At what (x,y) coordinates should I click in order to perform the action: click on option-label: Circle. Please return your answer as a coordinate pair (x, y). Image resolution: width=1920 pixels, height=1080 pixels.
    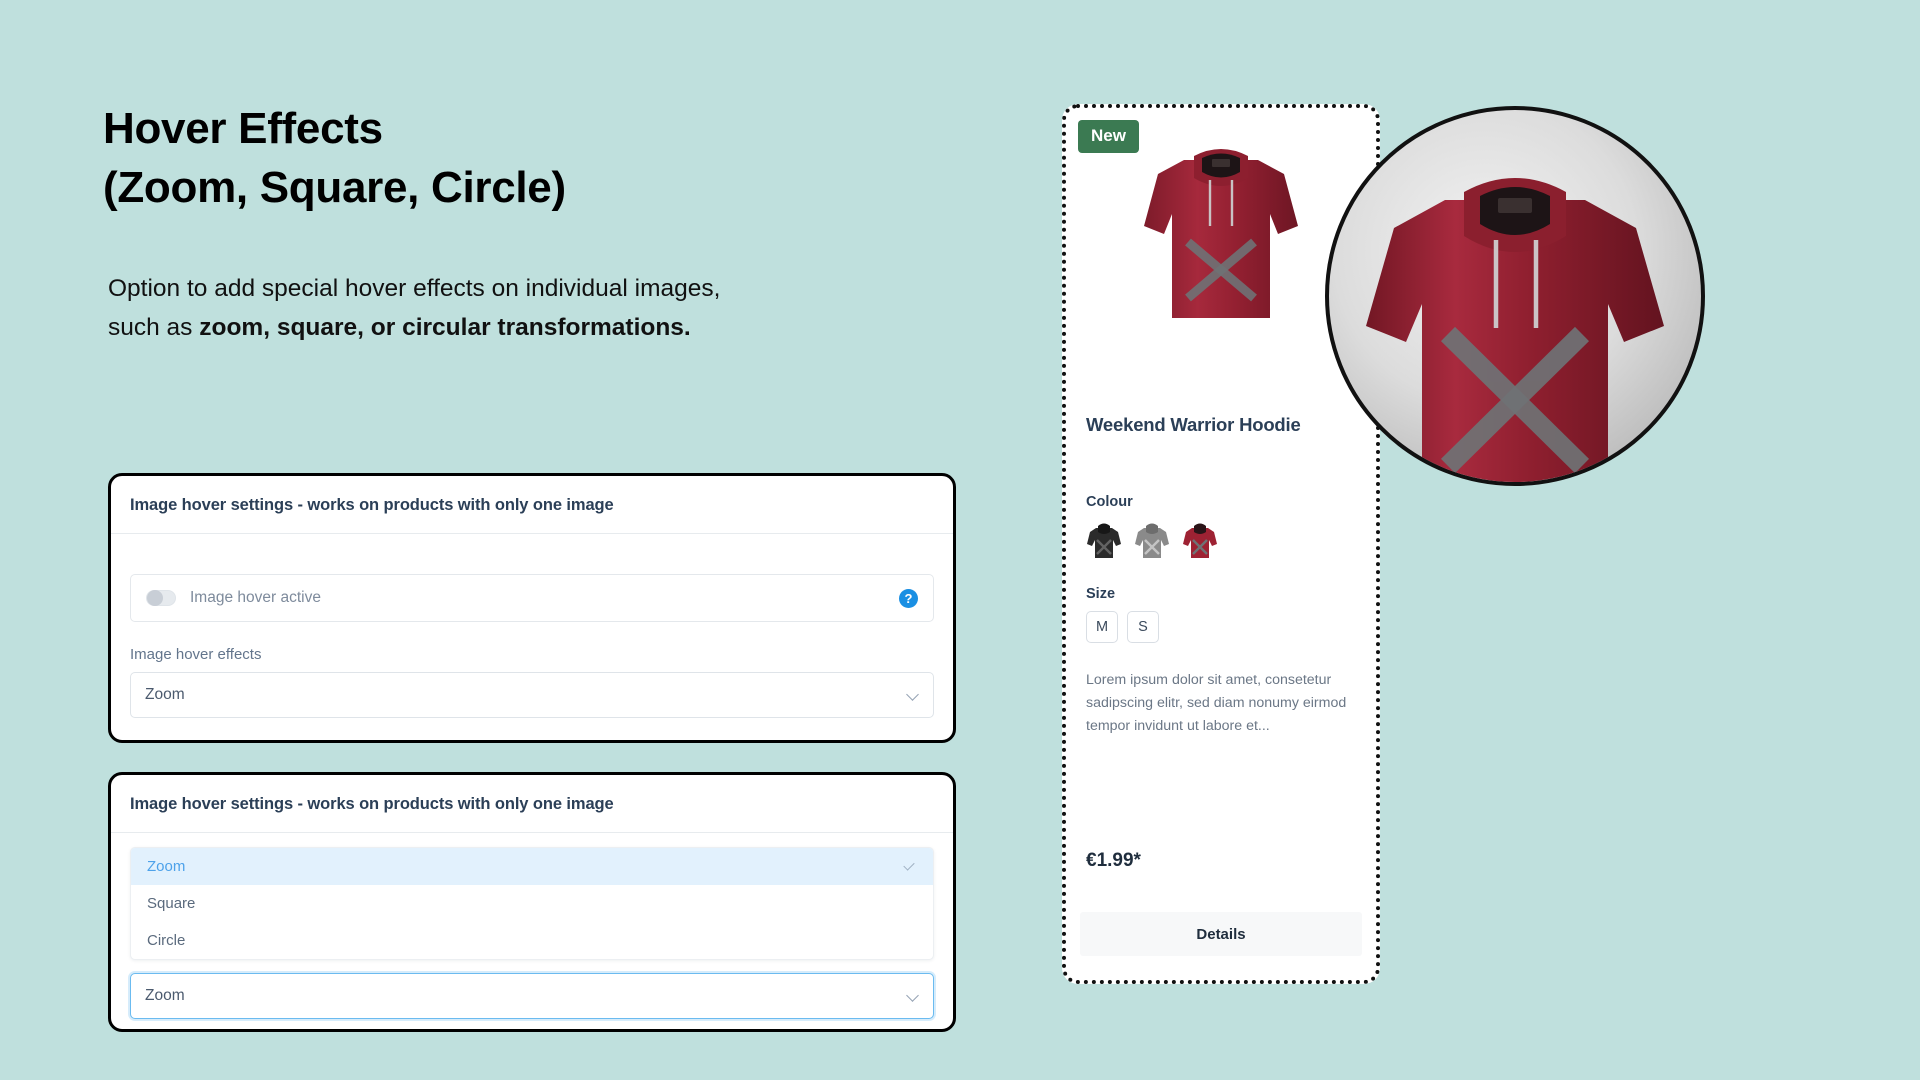
    Looking at the image, I should click on (166, 940).